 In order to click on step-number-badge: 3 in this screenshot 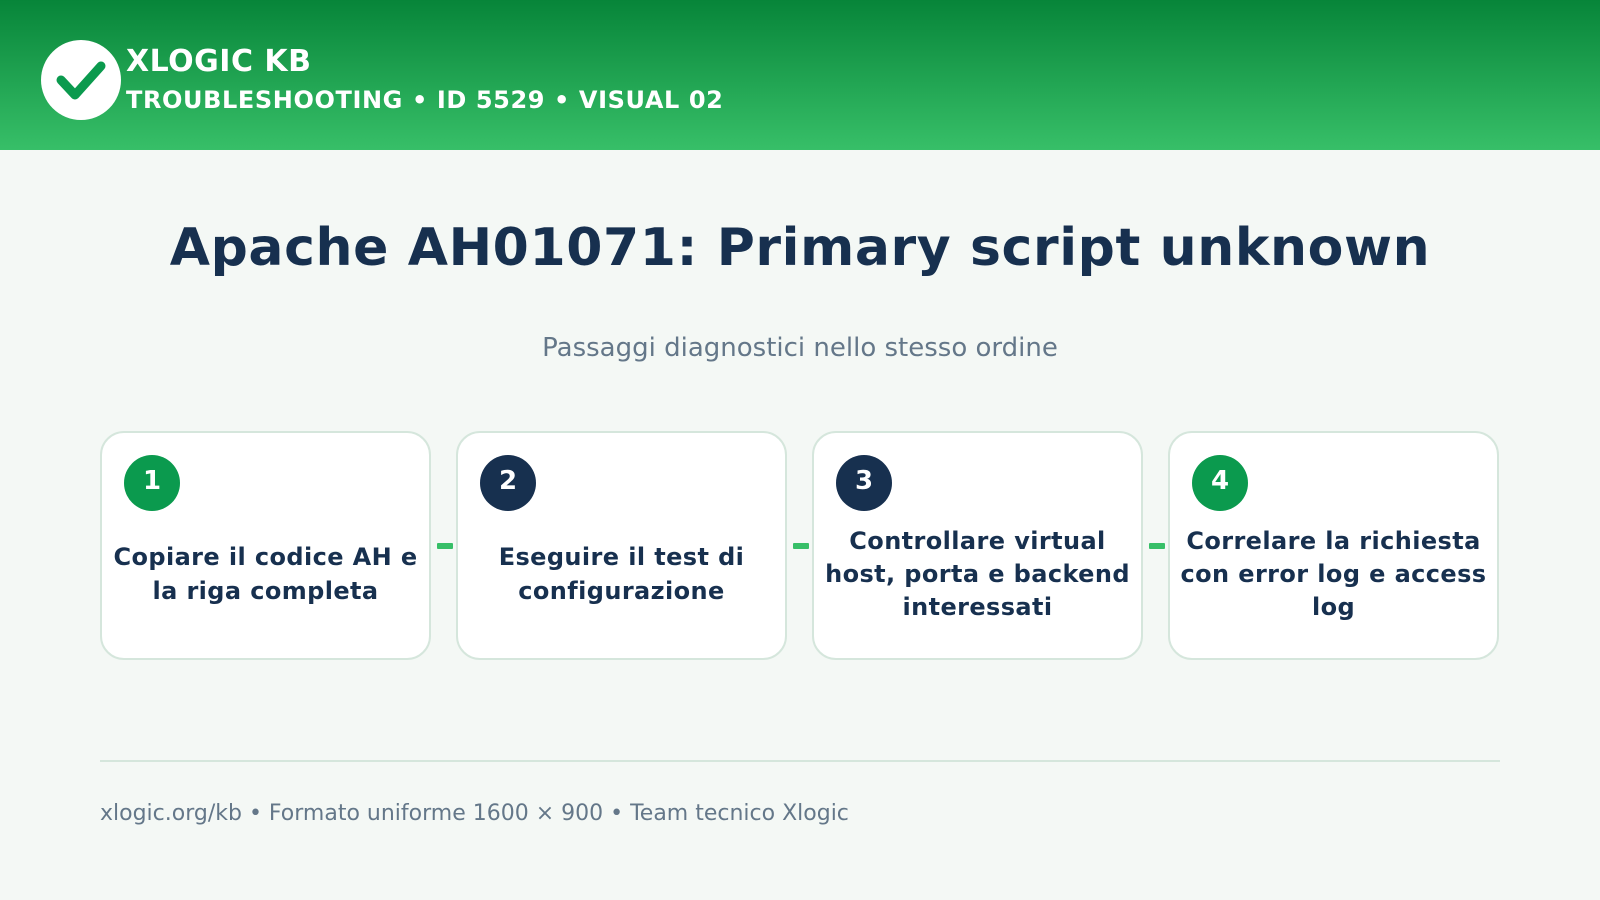, I will do `click(864, 483)`.